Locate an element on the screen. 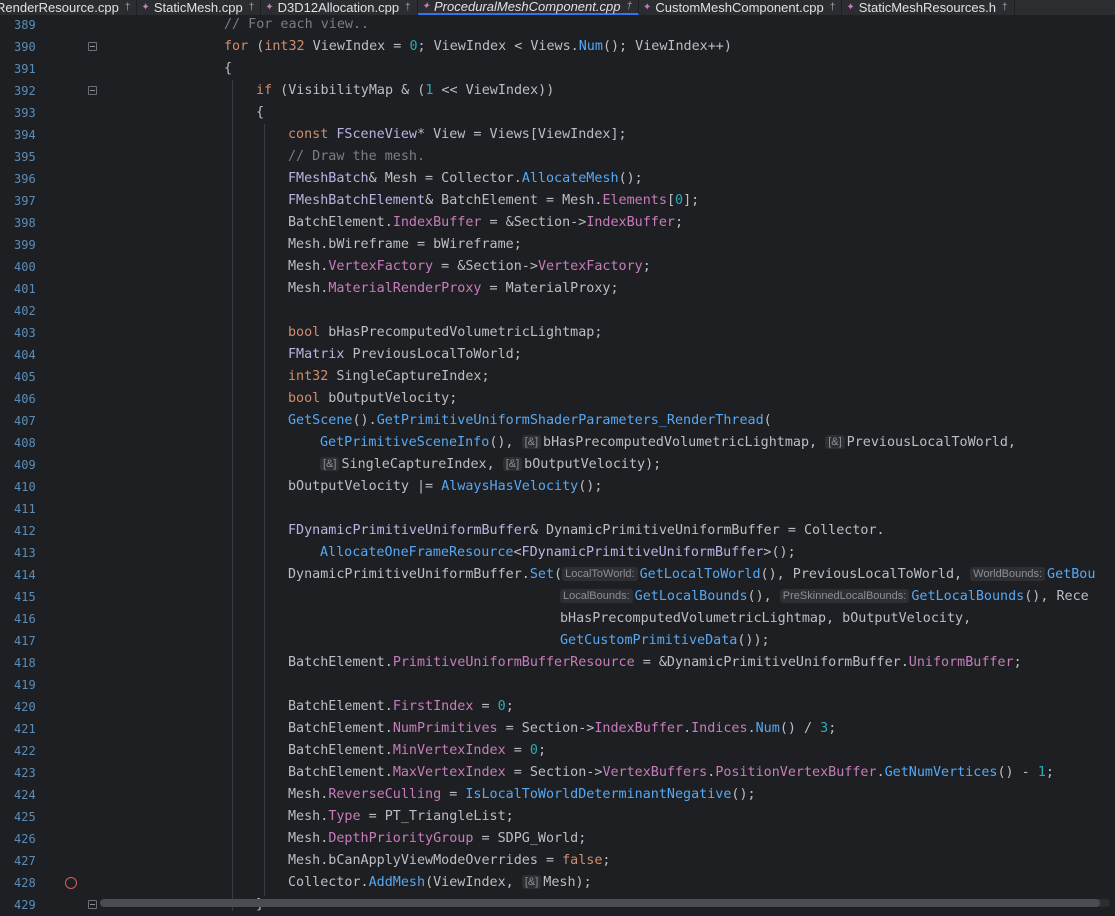  code-token: FSceneView is located at coordinates (376, 134).